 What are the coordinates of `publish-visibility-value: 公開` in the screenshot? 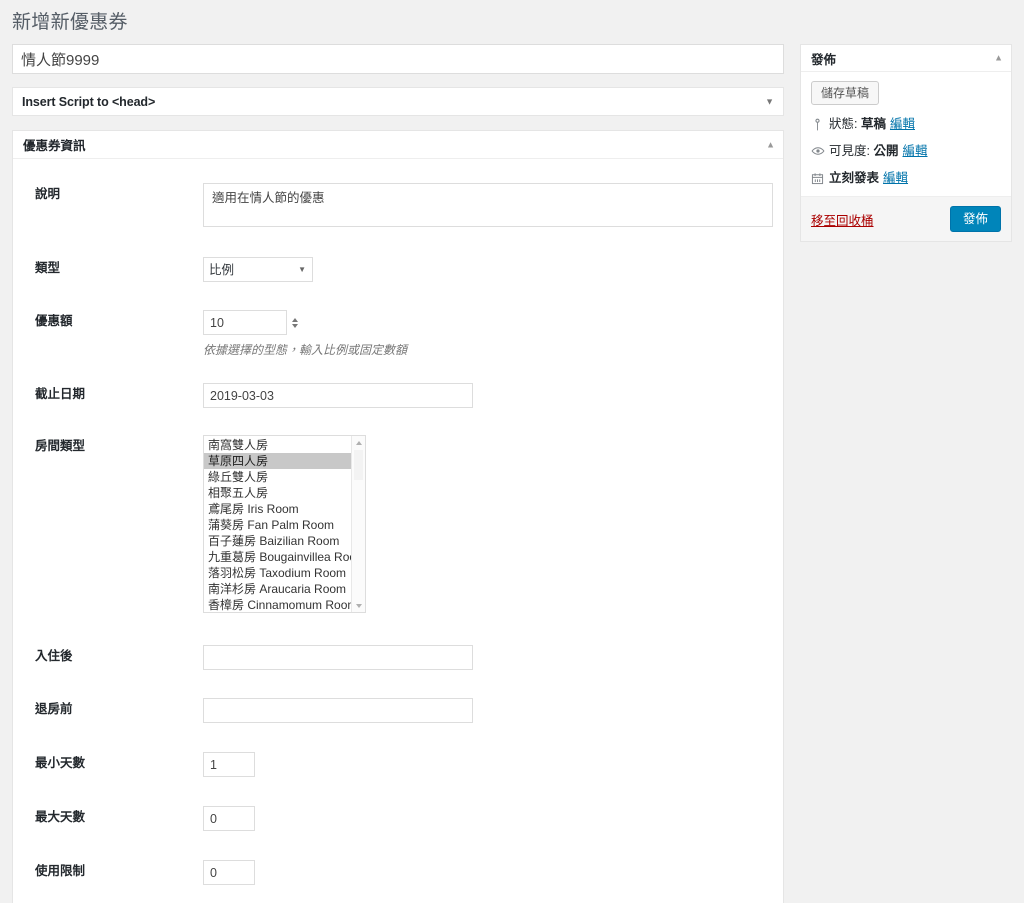 It's located at (886, 151).